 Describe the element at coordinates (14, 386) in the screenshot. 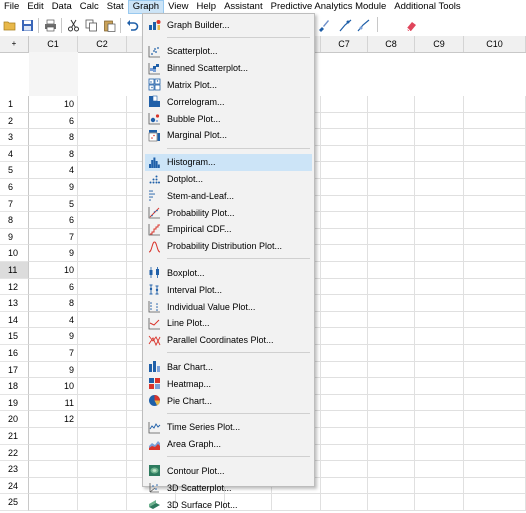

I see `row-number: 18` at that location.